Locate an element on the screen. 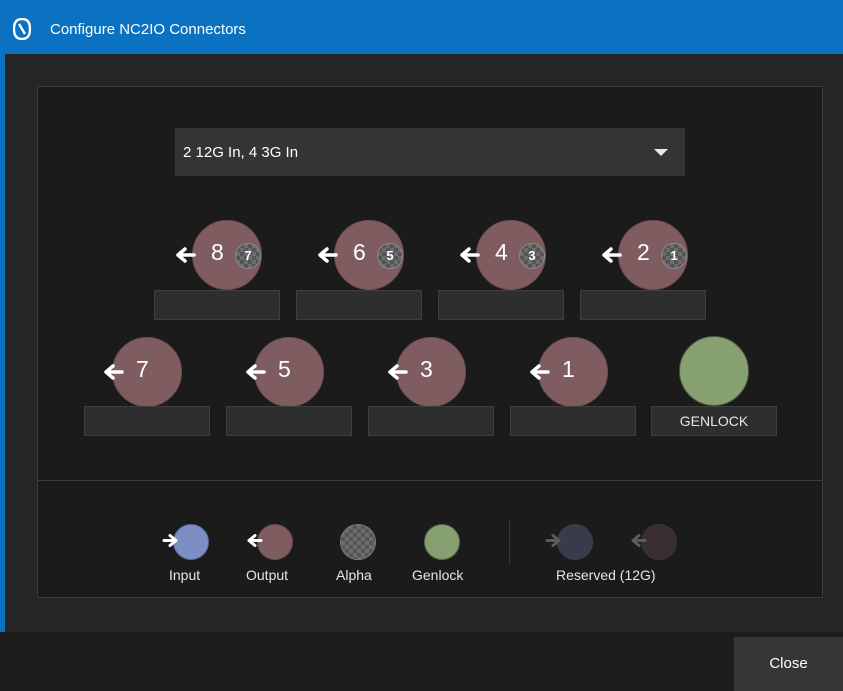  connector-2: 2 1 is located at coordinates (644, 255).